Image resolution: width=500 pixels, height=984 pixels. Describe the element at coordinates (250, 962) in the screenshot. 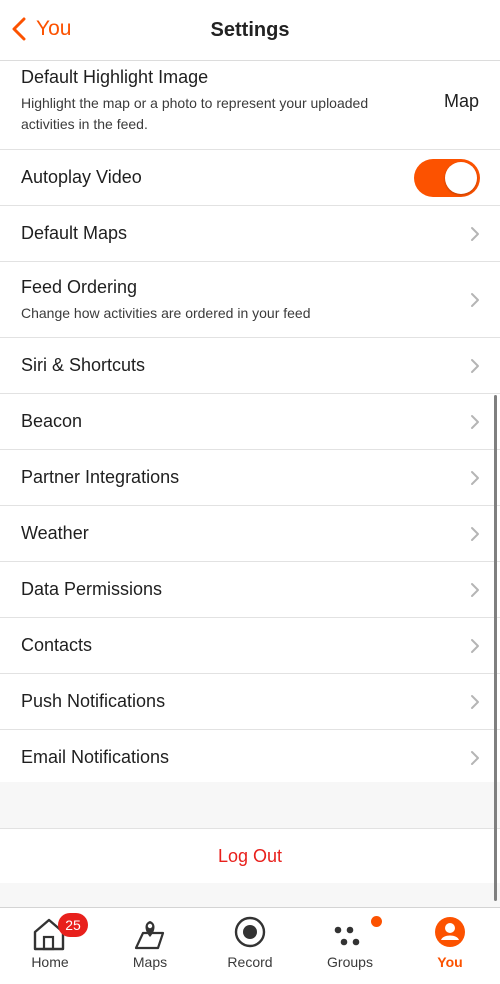

I see `tab-record-label: Record` at that location.